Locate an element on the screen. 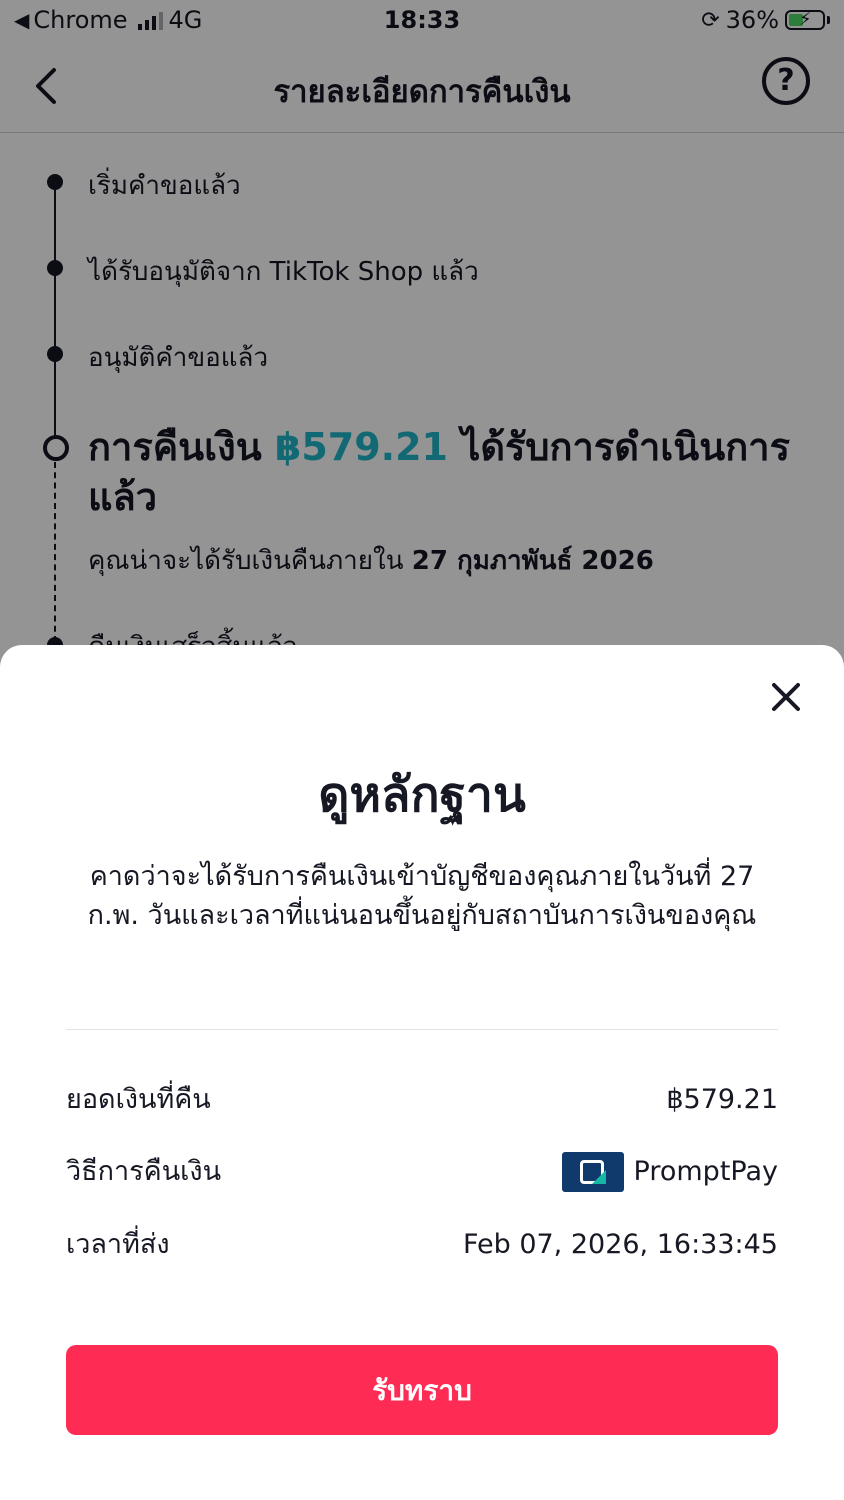 This screenshot has height=1500, width=844. refund-method-row: วิธีการคืนเงิน PromptPay is located at coordinates (422, 1172).